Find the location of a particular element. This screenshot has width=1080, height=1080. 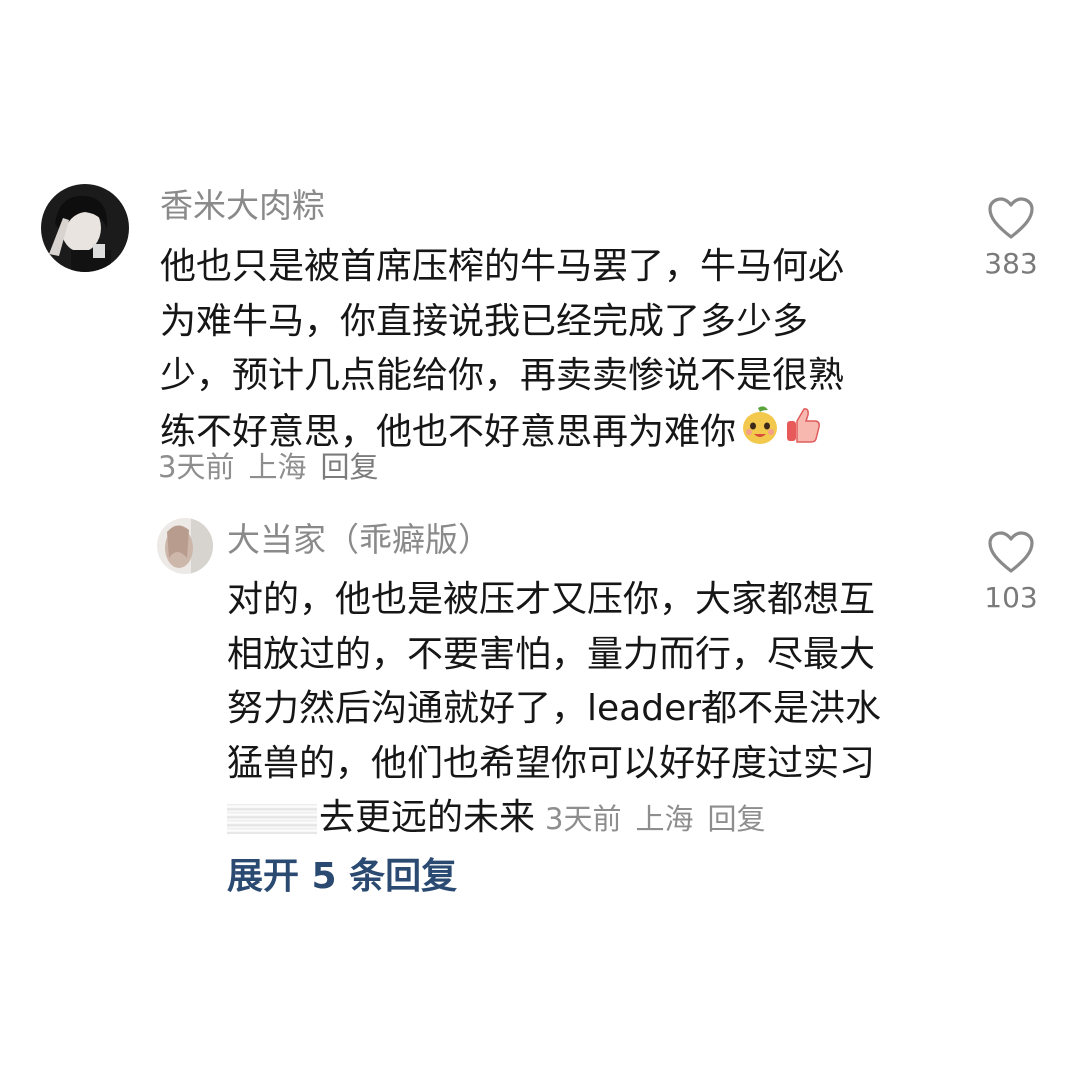

reply-line-text: 去更远的未来 is located at coordinates (427, 817).